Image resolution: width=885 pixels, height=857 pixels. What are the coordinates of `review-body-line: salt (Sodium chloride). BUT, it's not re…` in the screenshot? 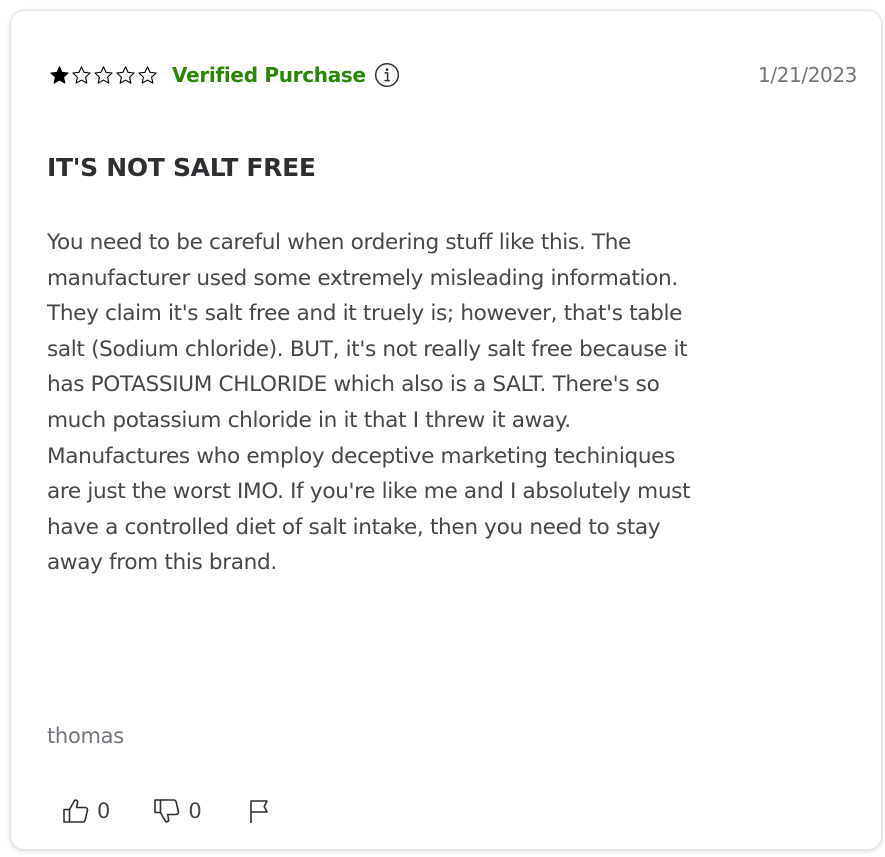 It's located at (367, 349).